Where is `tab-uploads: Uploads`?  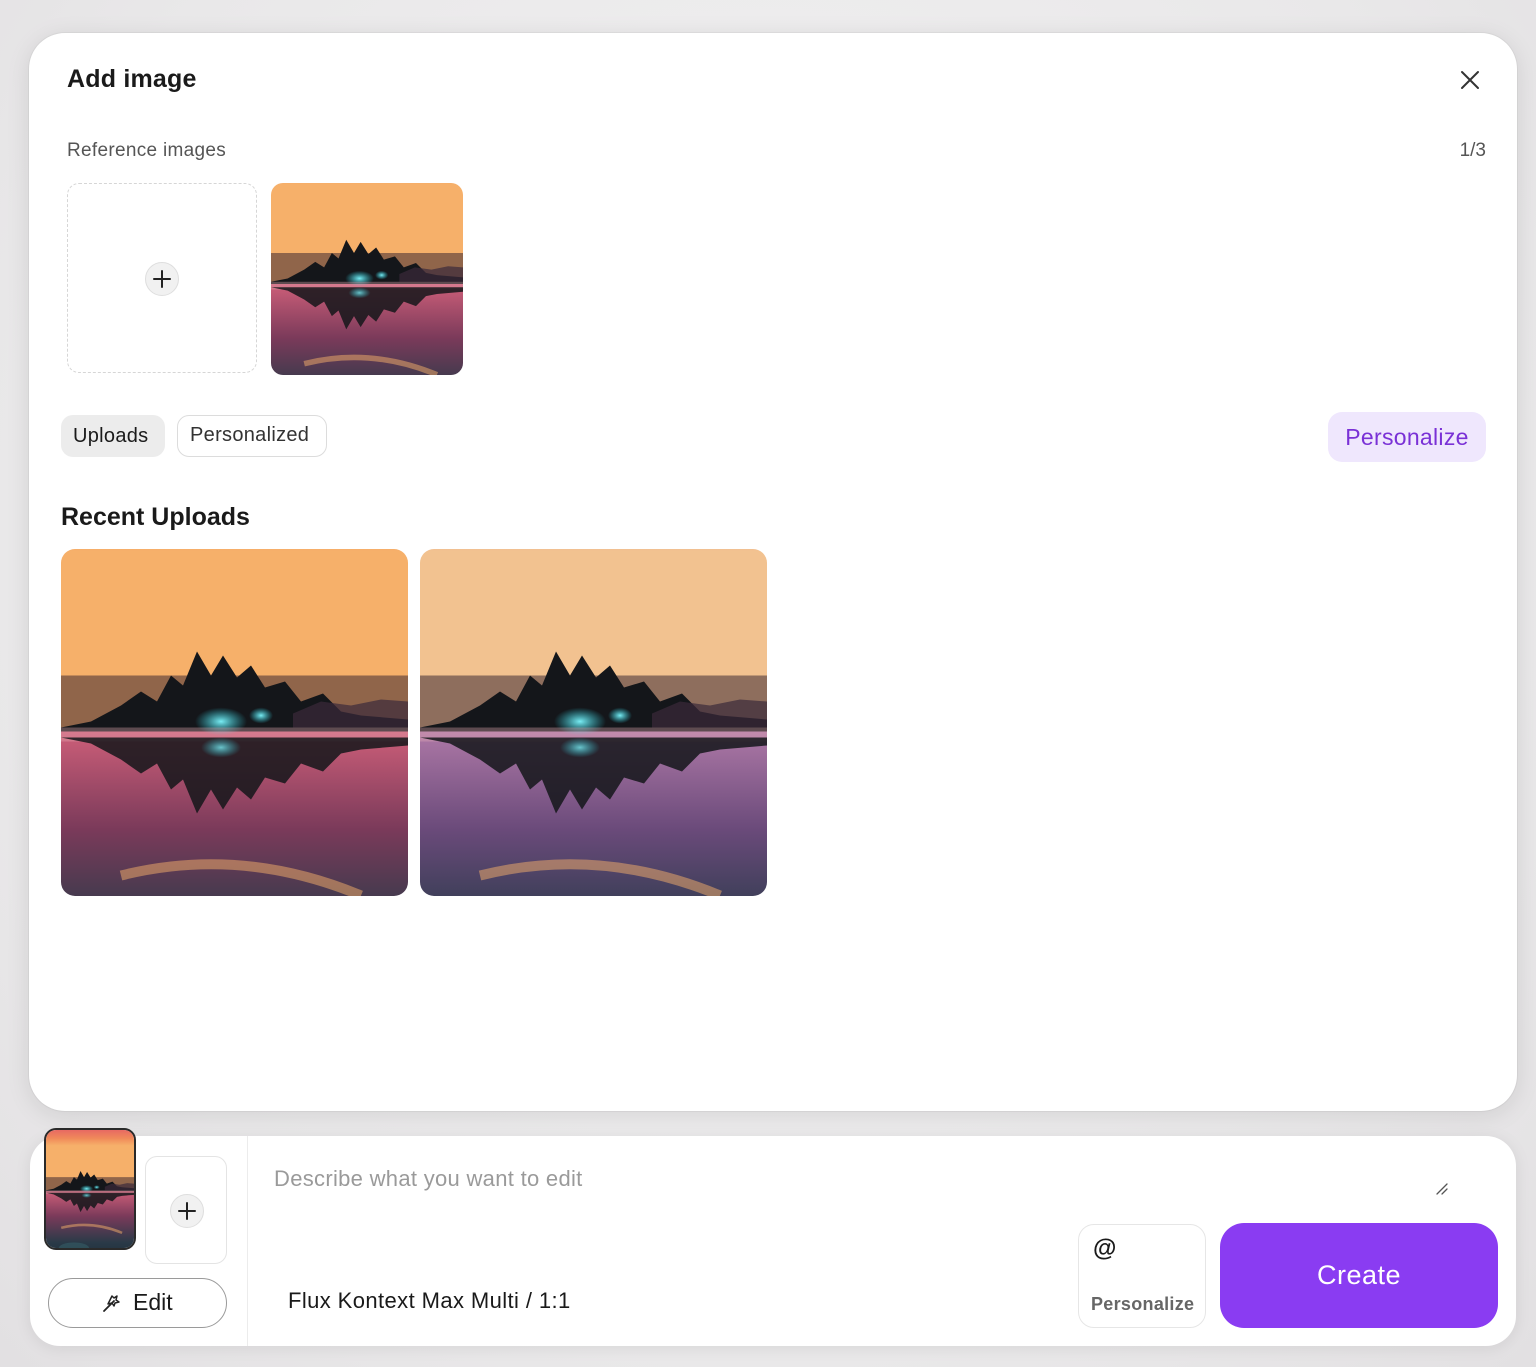
tab-uploads: Uploads is located at coordinates (113, 436).